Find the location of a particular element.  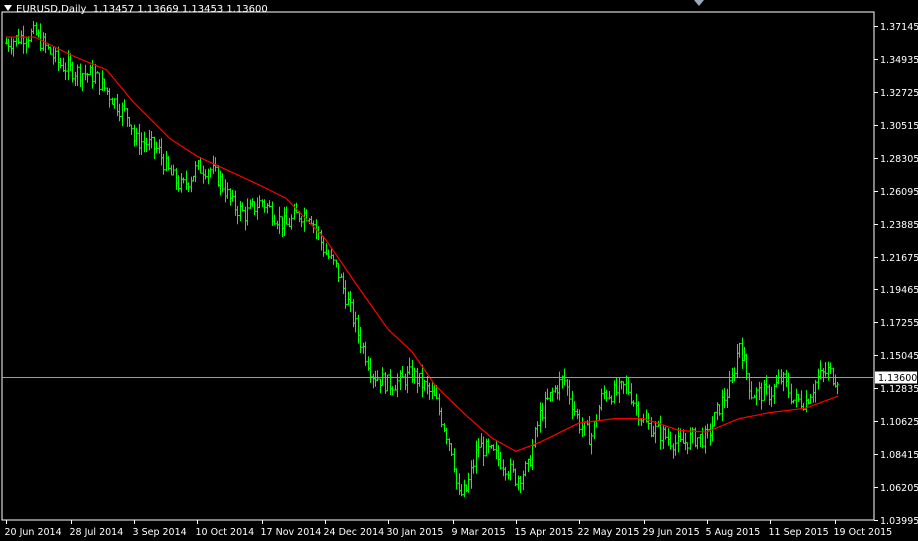

x-tick-label: 10 Oct 2014 is located at coordinates (225, 532).